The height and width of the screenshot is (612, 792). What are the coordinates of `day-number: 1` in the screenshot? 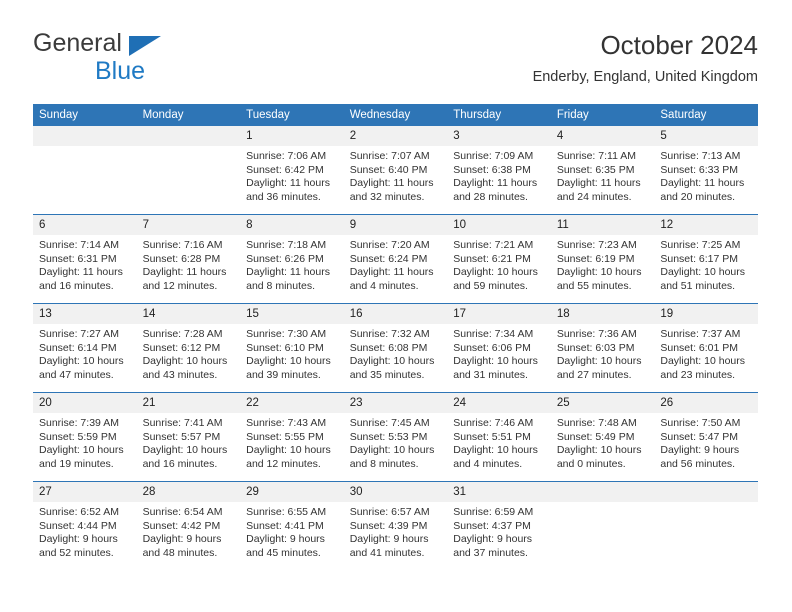 It's located at (292, 136).